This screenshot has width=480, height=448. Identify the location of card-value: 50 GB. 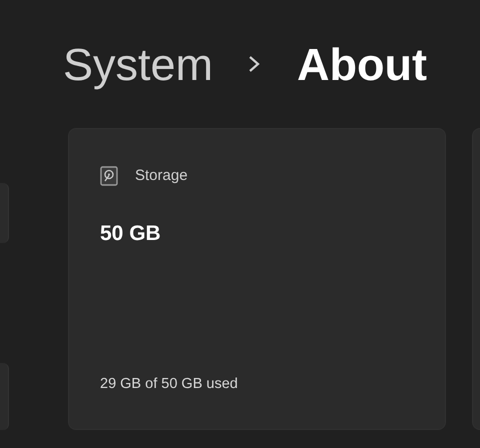
(131, 233).